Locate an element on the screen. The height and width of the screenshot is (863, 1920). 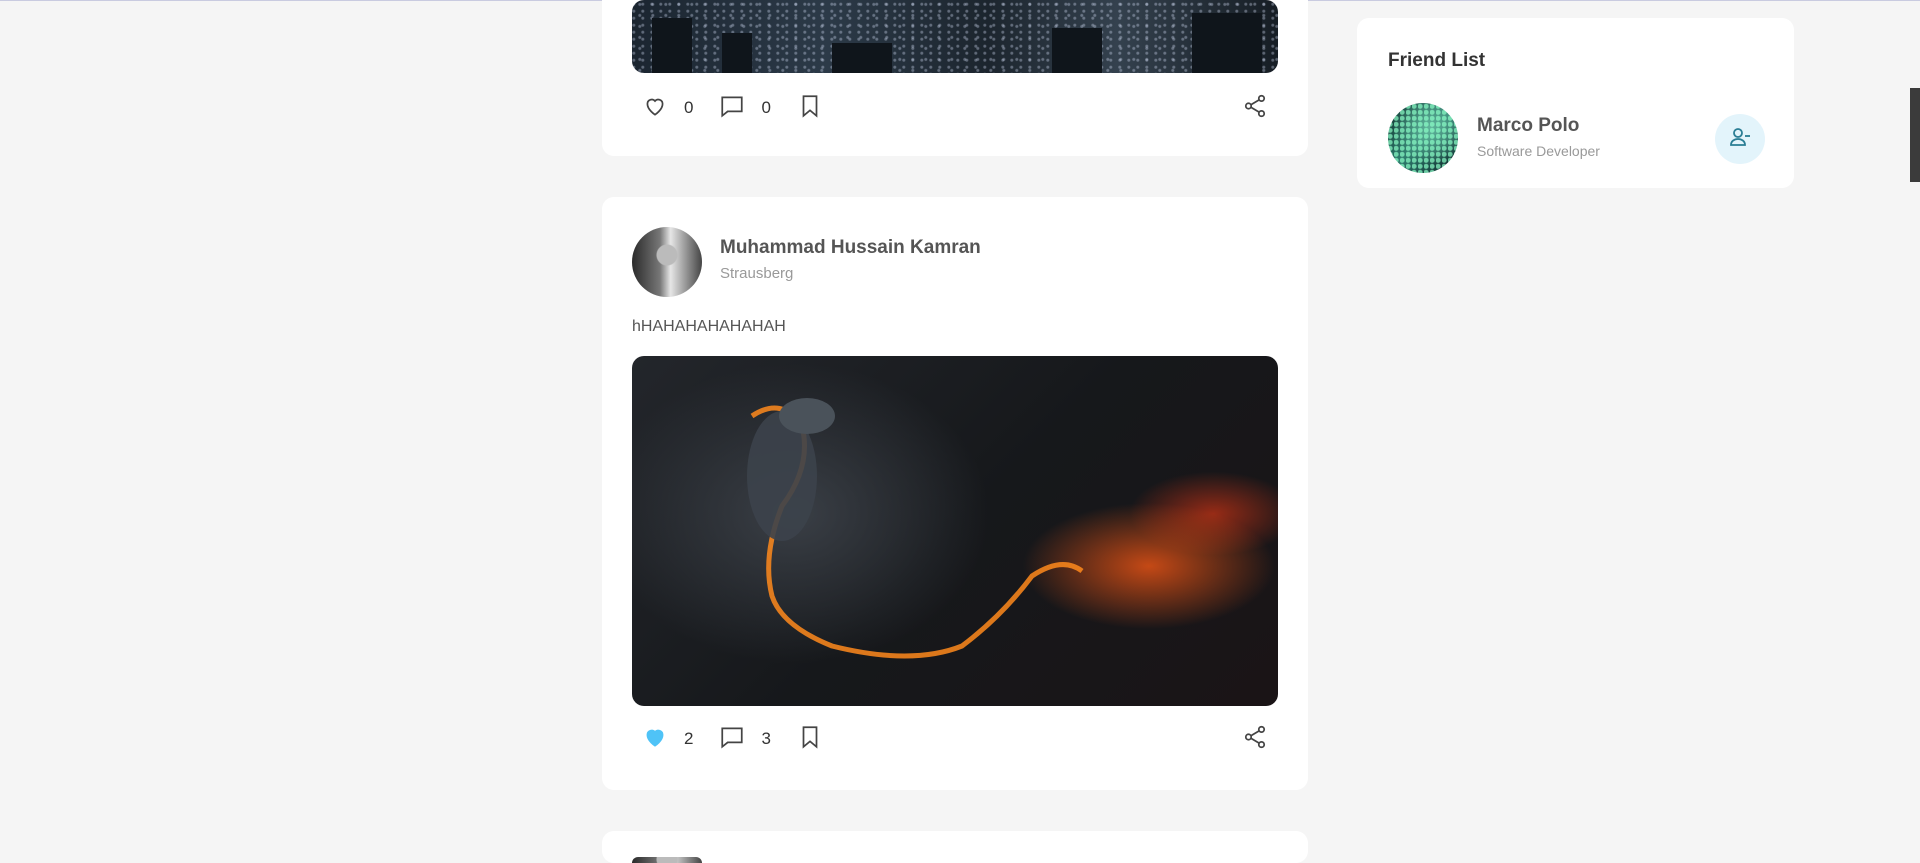
like-button: 2 is located at coordinates (667, 739).